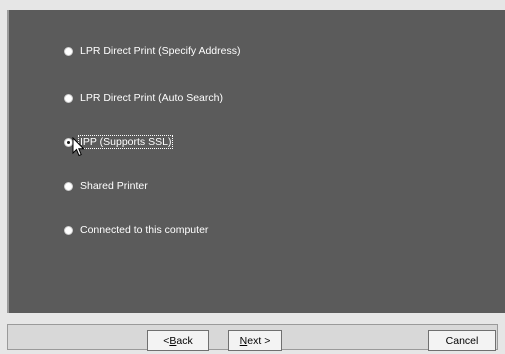 The width and height of the screenshot is (505, 354). What do you see at coordinates (8, 161) in the screenshot?
I see `panel-left-edge` at bounding box center [8, 161].